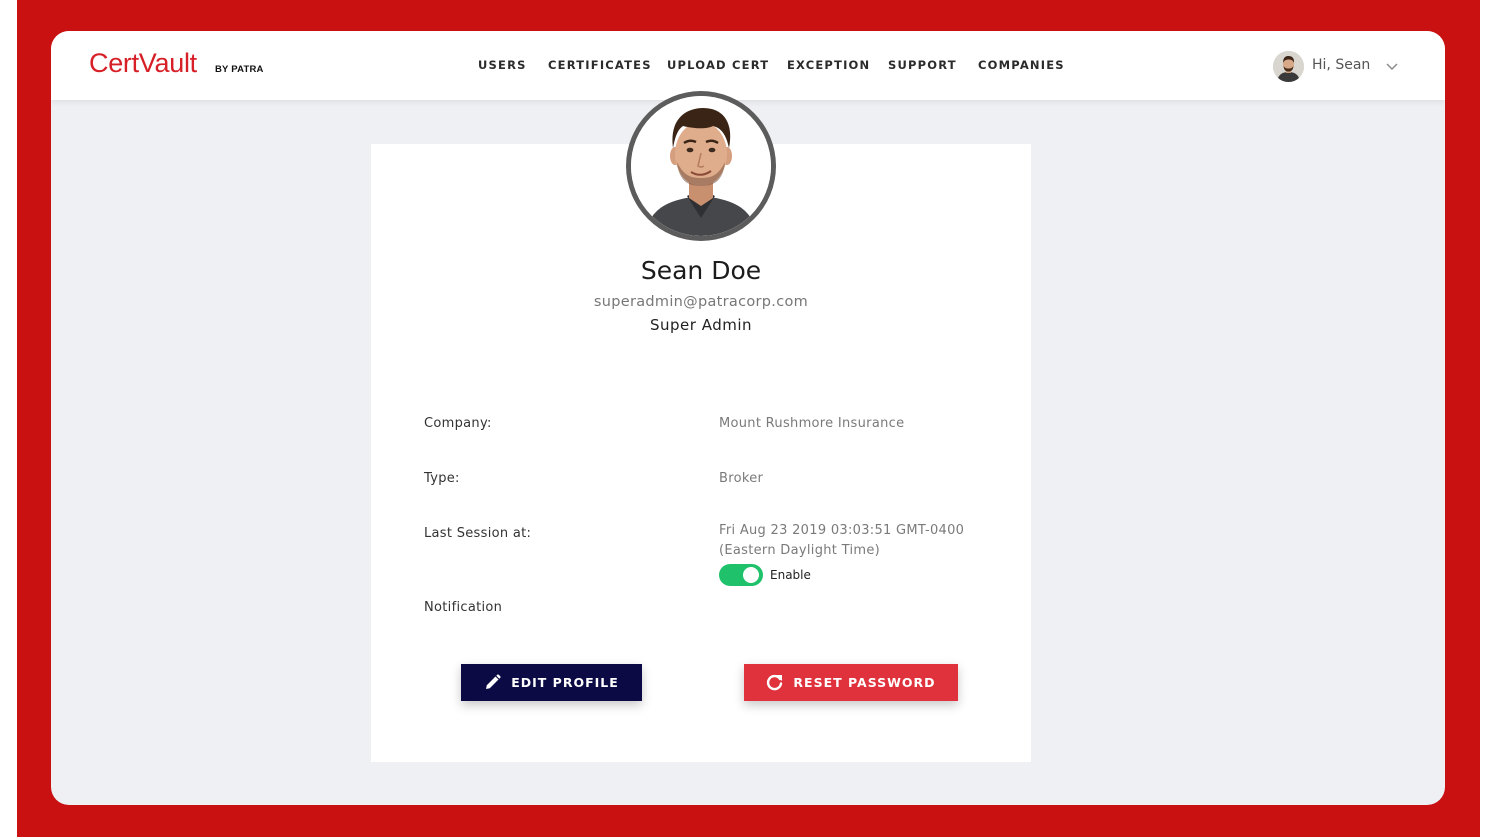  I want to click on brand-logo: CertVault, so click(143, 63).